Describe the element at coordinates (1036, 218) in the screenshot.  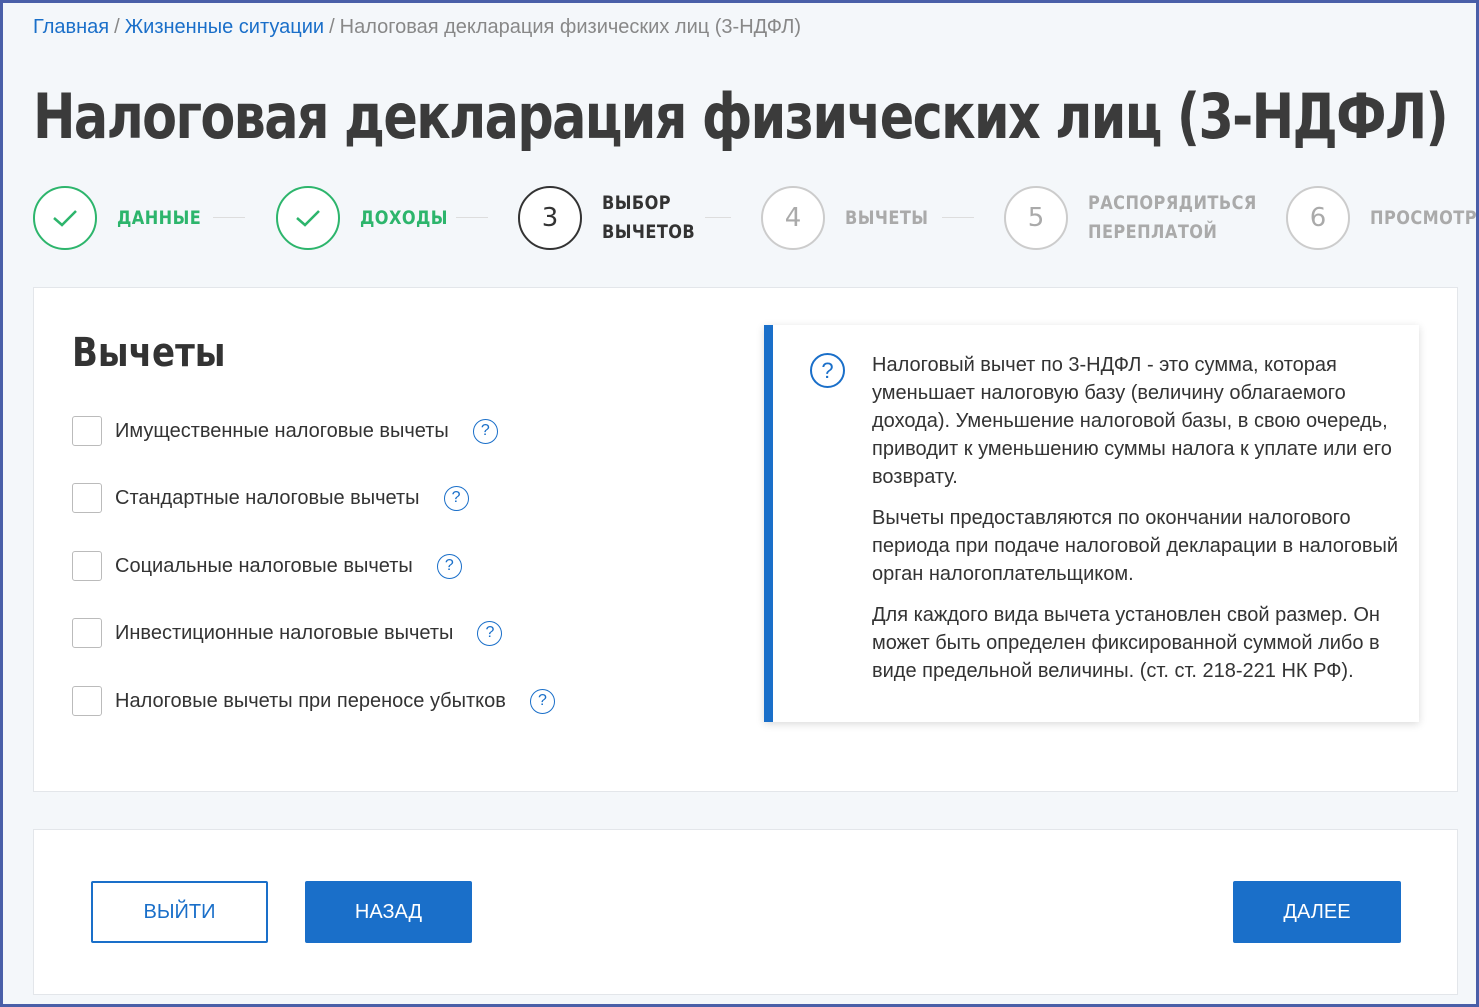
I see `step-number: 5` at that location.